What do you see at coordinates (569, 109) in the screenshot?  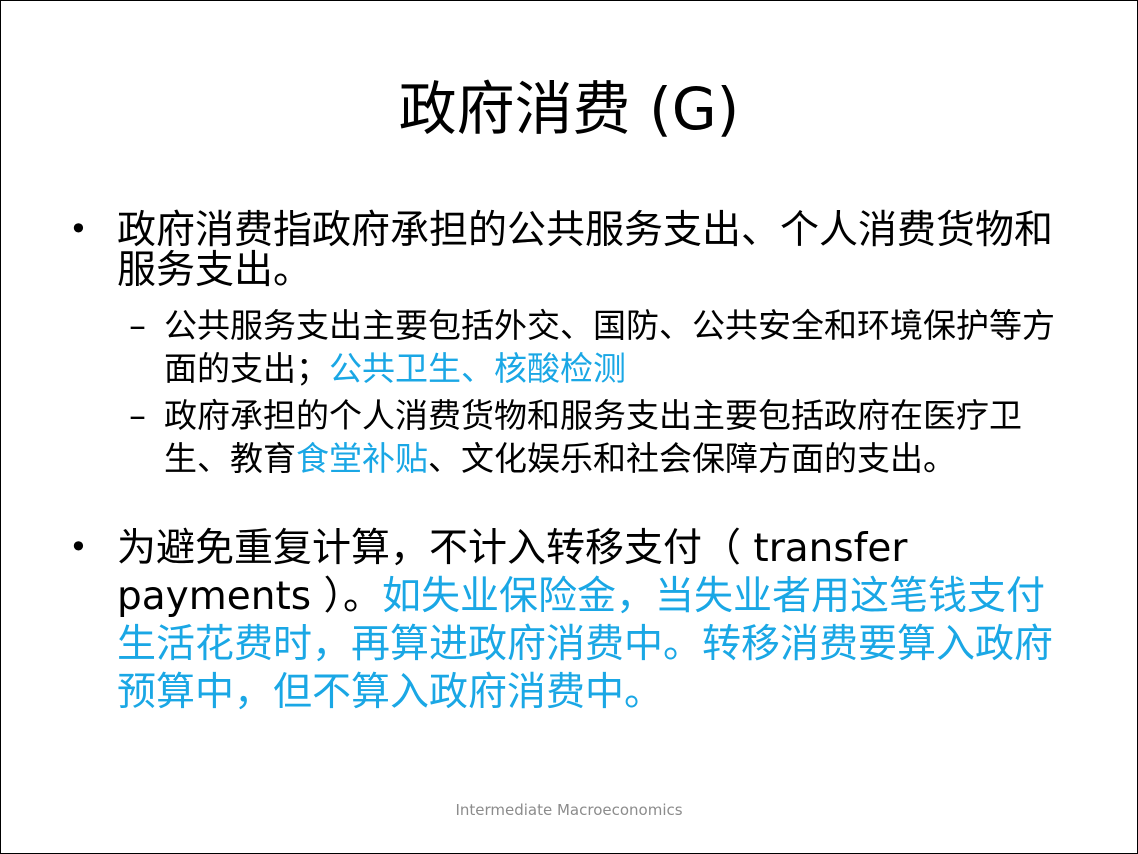 I see `slide-title: 政府消费 (G)` at bounding box center [569, 109].